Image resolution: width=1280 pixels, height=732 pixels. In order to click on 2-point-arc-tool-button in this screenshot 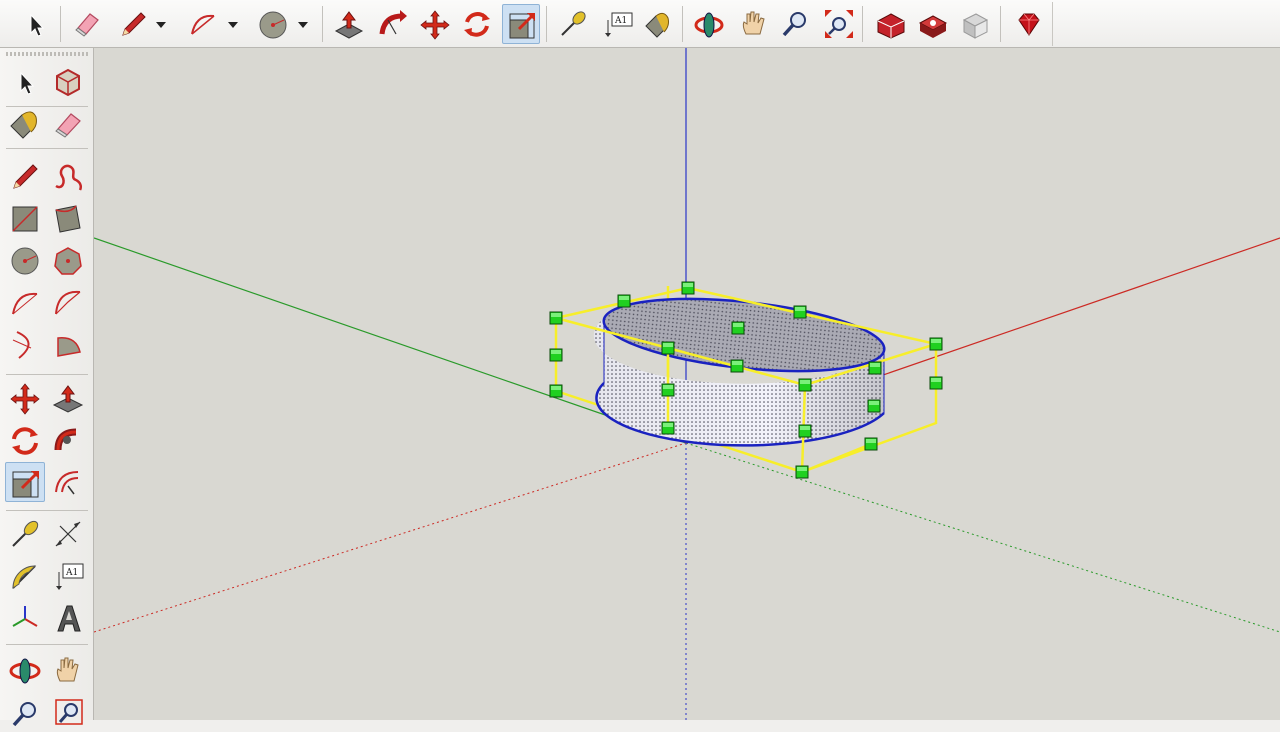, I will do `click(68, 302)`.